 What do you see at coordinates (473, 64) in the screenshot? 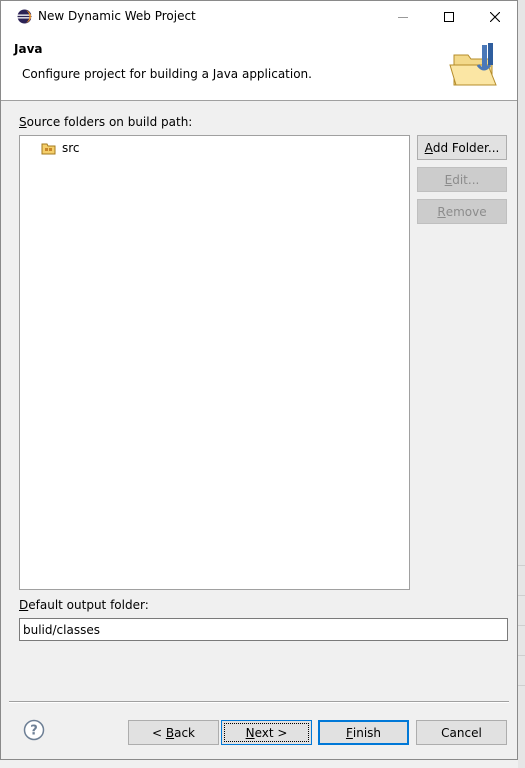
I see `java-folder-wizard-icon` at bounding box center [473, 64].